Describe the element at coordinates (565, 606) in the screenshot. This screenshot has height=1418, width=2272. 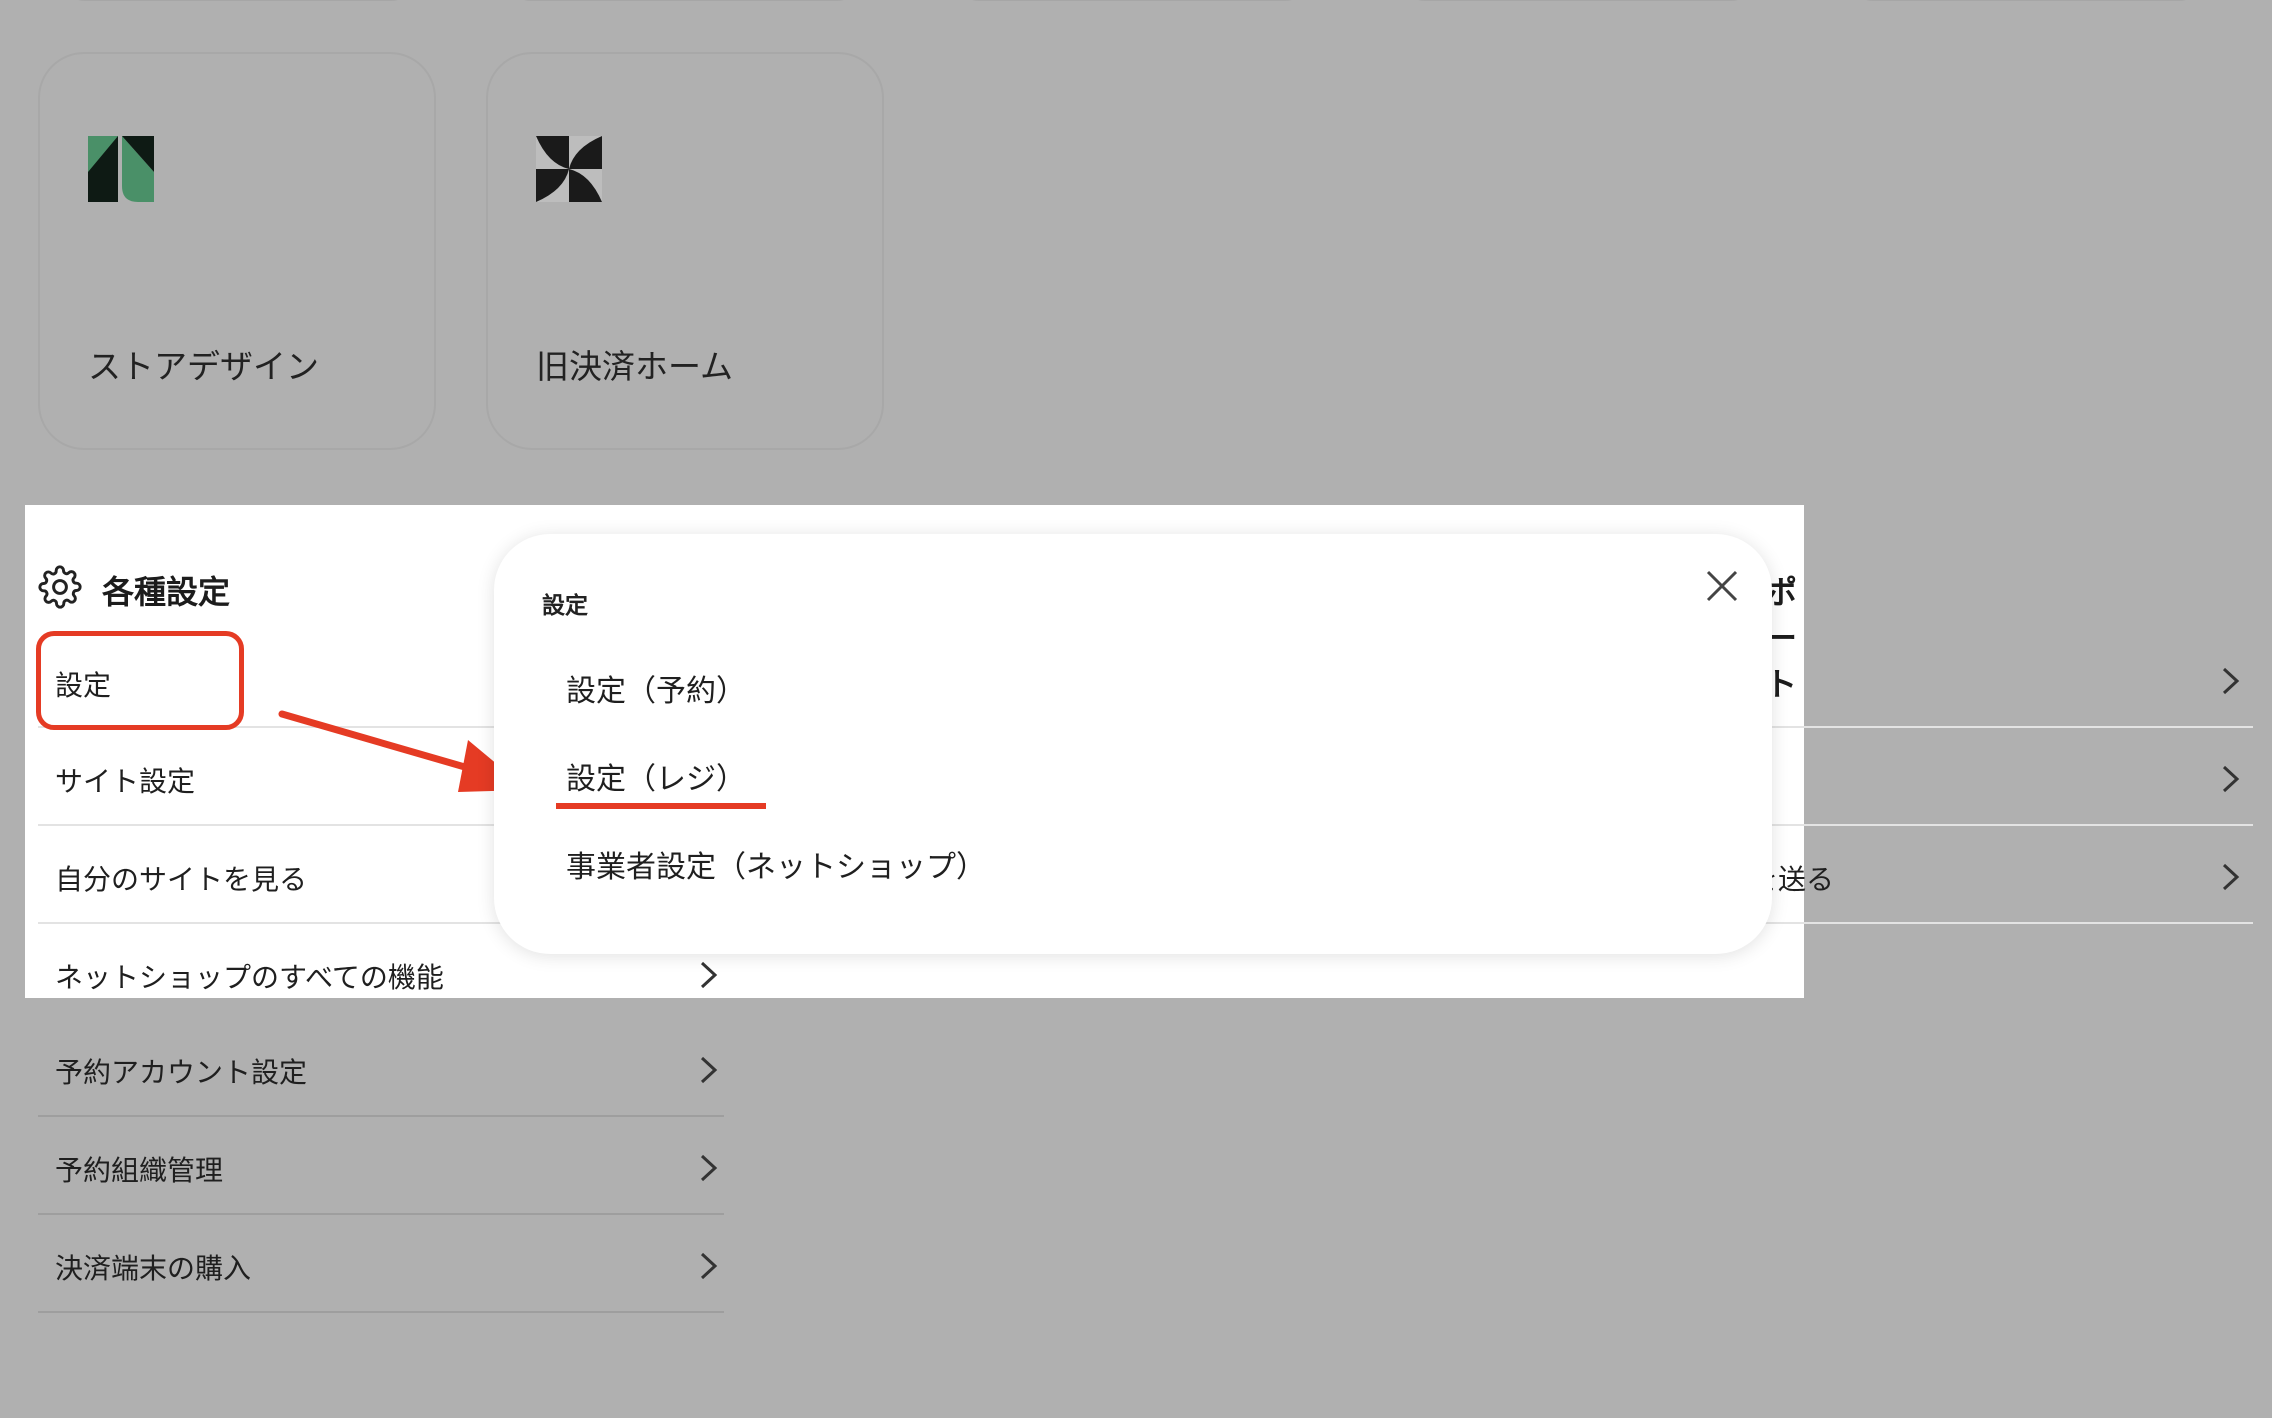
I see `modal-heading: 設定` at that location.